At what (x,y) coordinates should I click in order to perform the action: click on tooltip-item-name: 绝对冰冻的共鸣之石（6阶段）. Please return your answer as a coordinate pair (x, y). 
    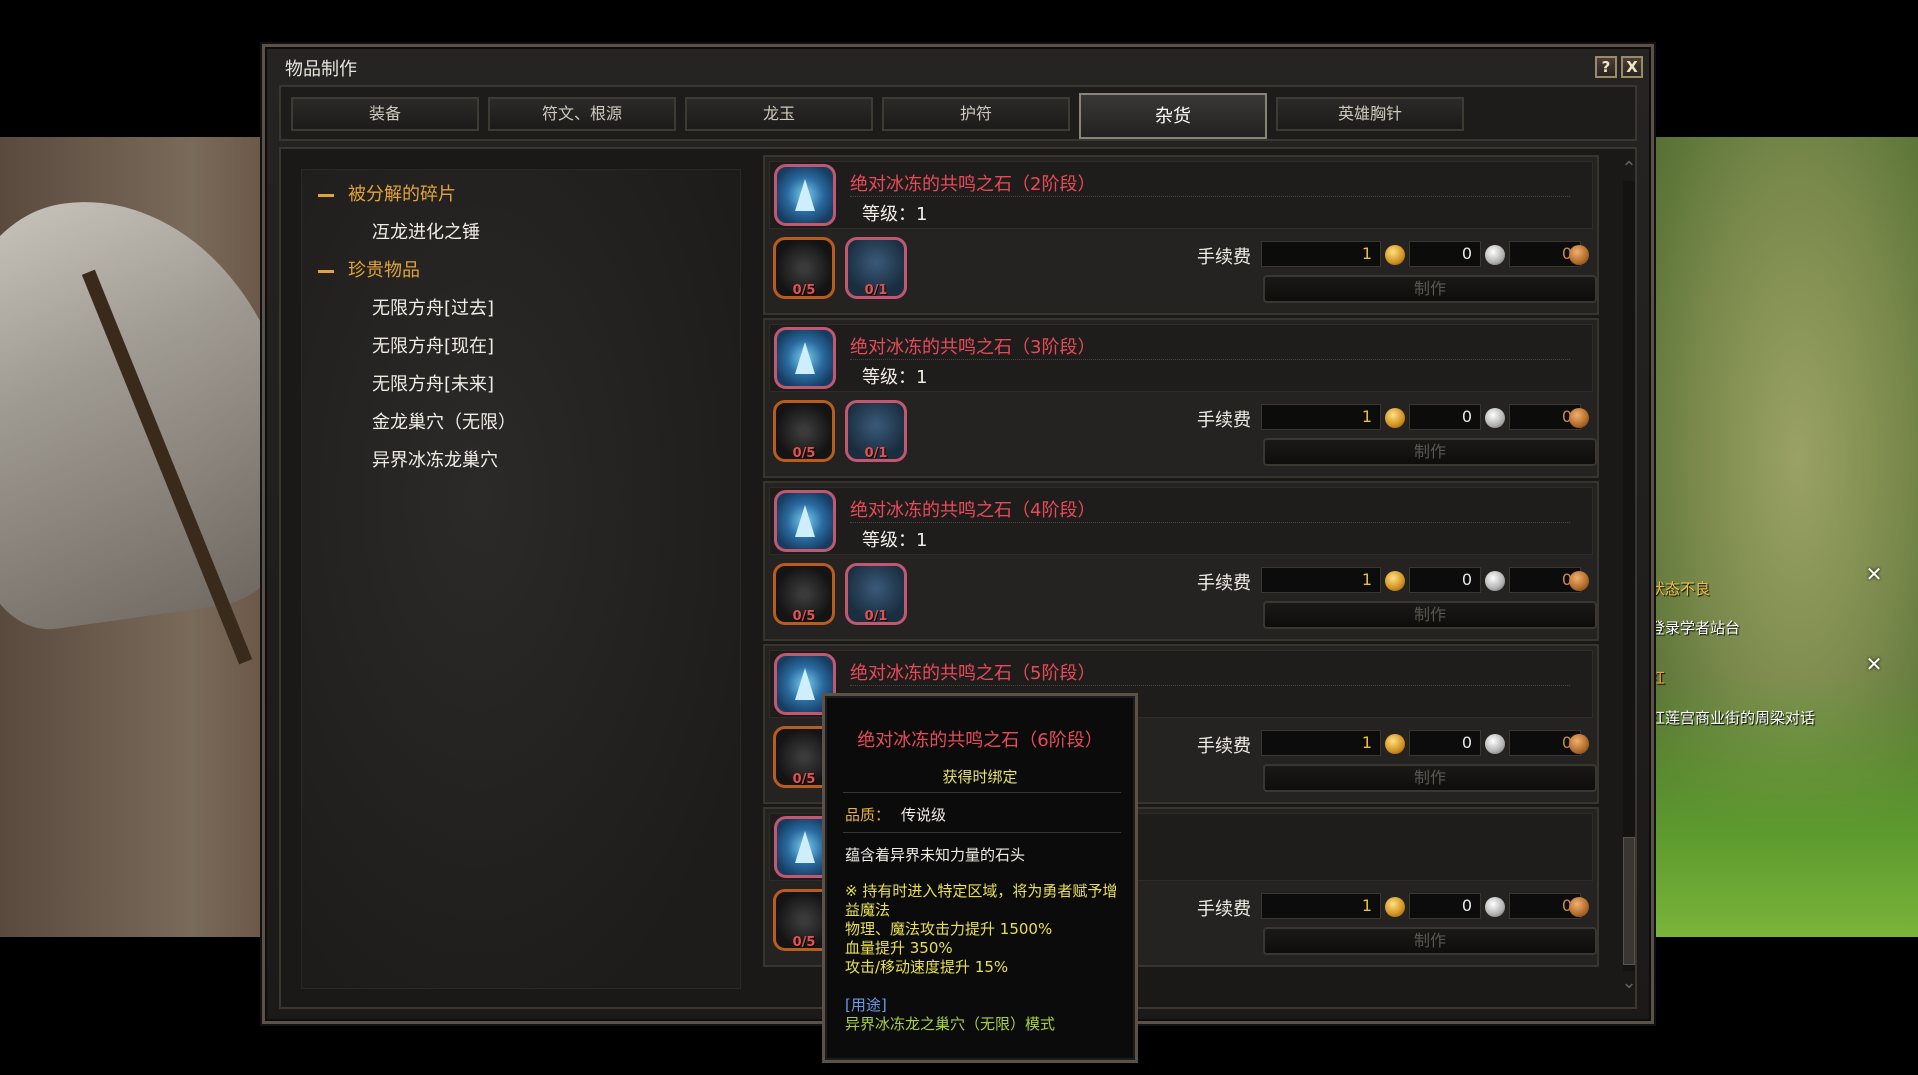
    Looking at the image, I should click on (980, 740).